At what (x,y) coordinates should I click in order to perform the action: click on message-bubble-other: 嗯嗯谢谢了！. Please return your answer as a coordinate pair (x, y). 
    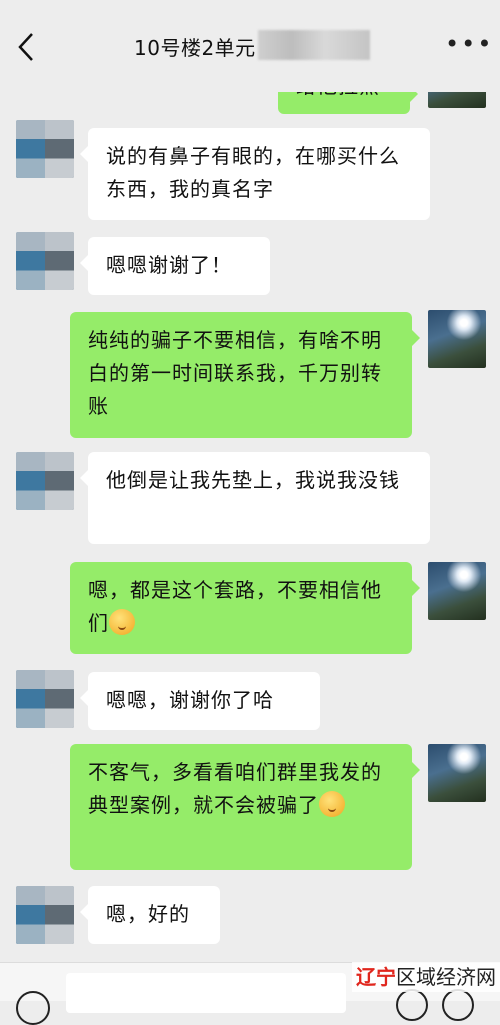
    Looking at the image, I should click on (175, 266).